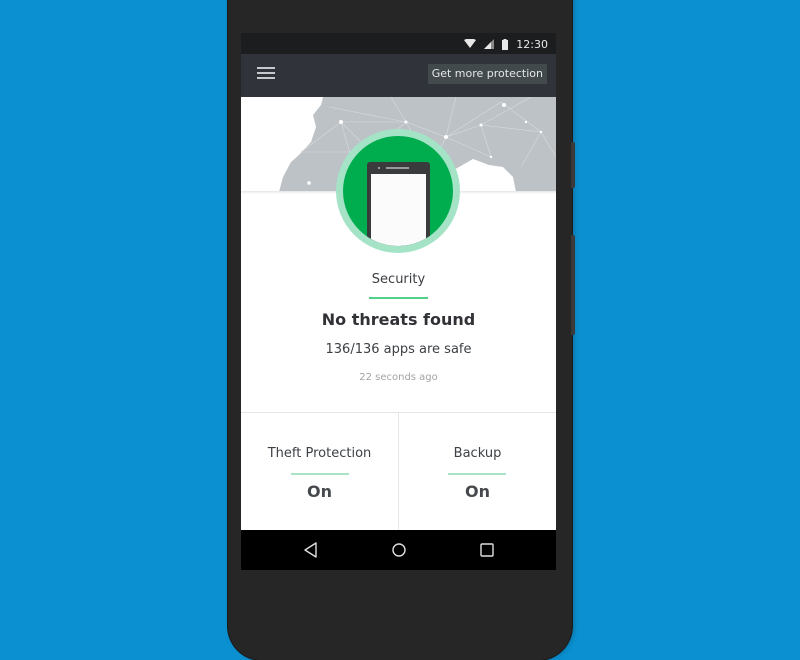 The width and height of the screenshot is (800, 660). What do you see at coordinates (398, 349) in the screenshot?
I see `apps-safe-count: 136/136 apps are safe` at bounding box center [398, 349].